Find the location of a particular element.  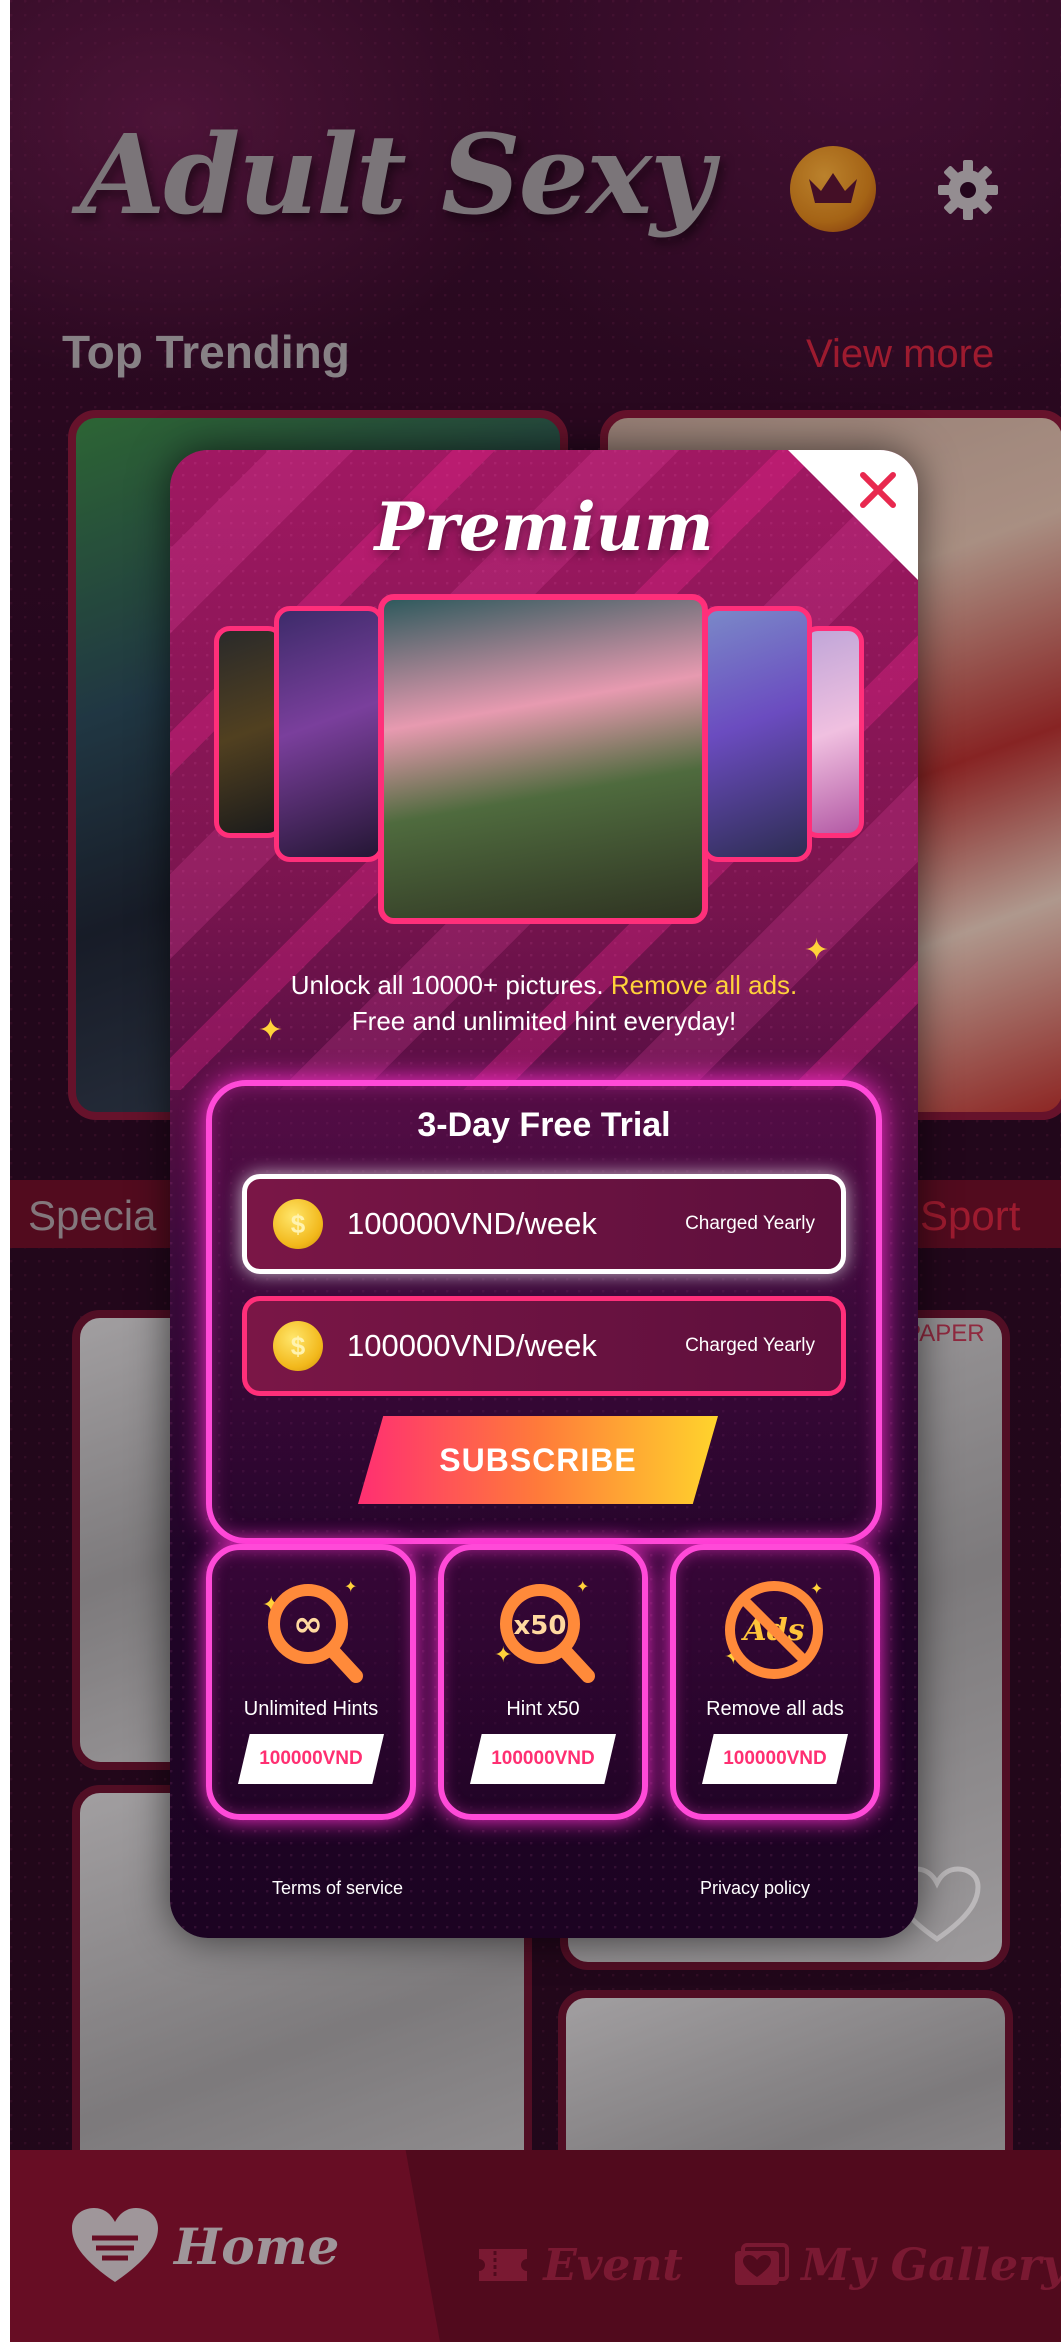

privacy-policy-link: Privacy policy is located at coordinates (755, 1888).